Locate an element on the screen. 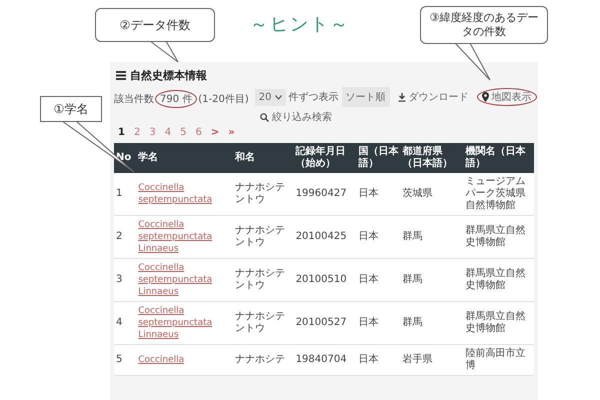  filter-search-button: 絞り込み検索 is located at coordinates (295, 117).